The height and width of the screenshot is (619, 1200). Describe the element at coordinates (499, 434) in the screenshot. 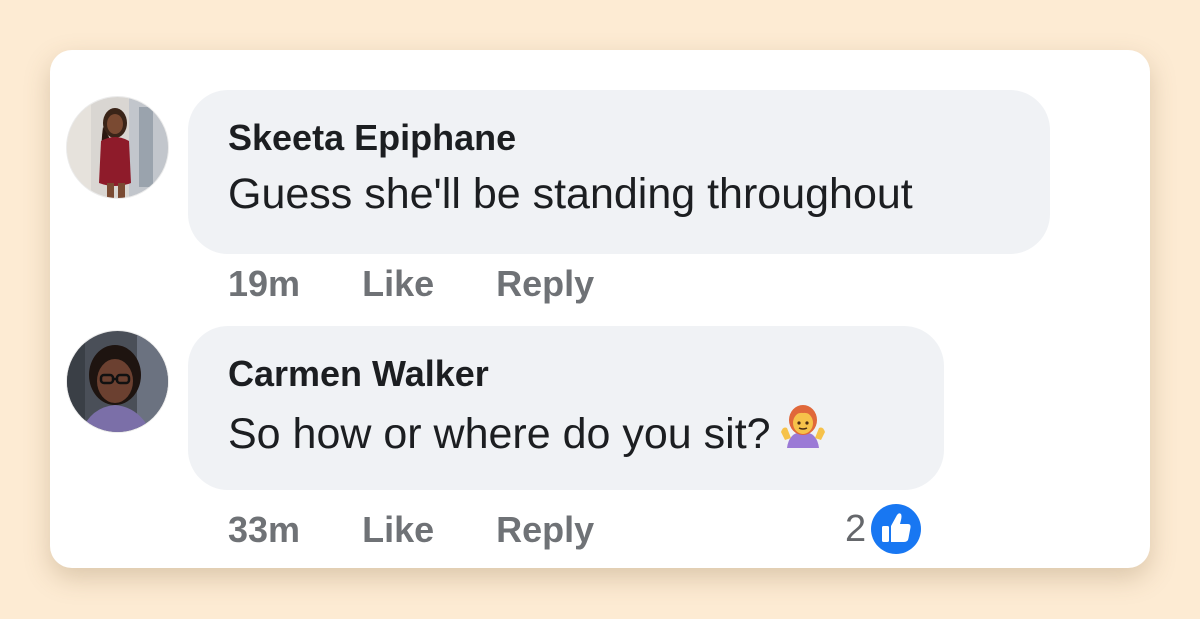

I see `comment-text-body: So how or where do you sit?` at that location.